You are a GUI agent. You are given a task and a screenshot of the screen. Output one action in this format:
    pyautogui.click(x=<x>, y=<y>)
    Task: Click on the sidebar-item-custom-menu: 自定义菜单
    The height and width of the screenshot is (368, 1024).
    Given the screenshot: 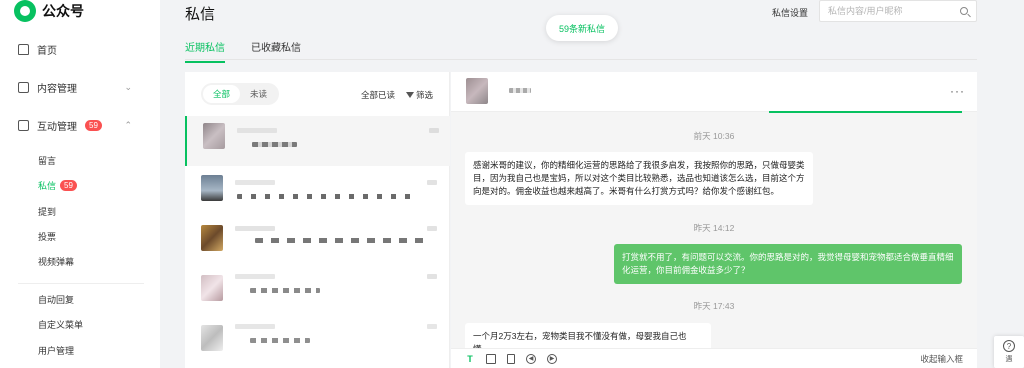 What is the action you would take?
    pyautogui.click(x=60, y=324)
    